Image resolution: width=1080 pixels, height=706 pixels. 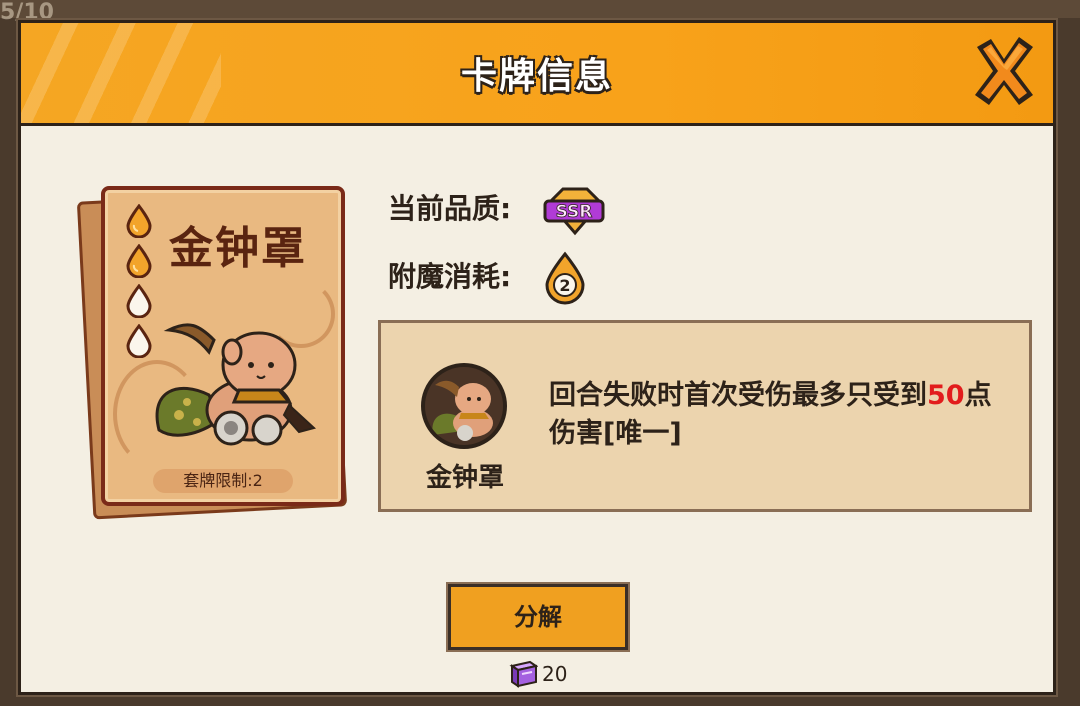 What do you see at coordinates (779, 415) in the screenshot?
I see `skill-description: 回合失败时首次受伤最多只受到50点伤害[唯一]` at bounding box center [779, 415].